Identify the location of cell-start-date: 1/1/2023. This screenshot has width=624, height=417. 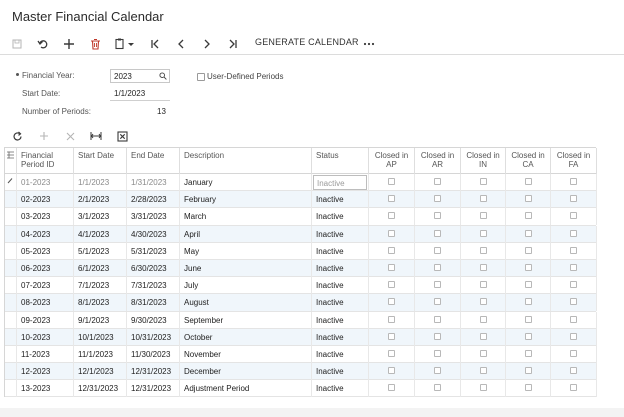
(100, 182).